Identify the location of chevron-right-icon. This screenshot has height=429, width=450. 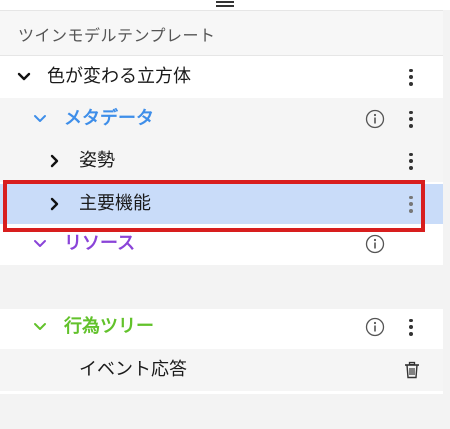
(55, 161).